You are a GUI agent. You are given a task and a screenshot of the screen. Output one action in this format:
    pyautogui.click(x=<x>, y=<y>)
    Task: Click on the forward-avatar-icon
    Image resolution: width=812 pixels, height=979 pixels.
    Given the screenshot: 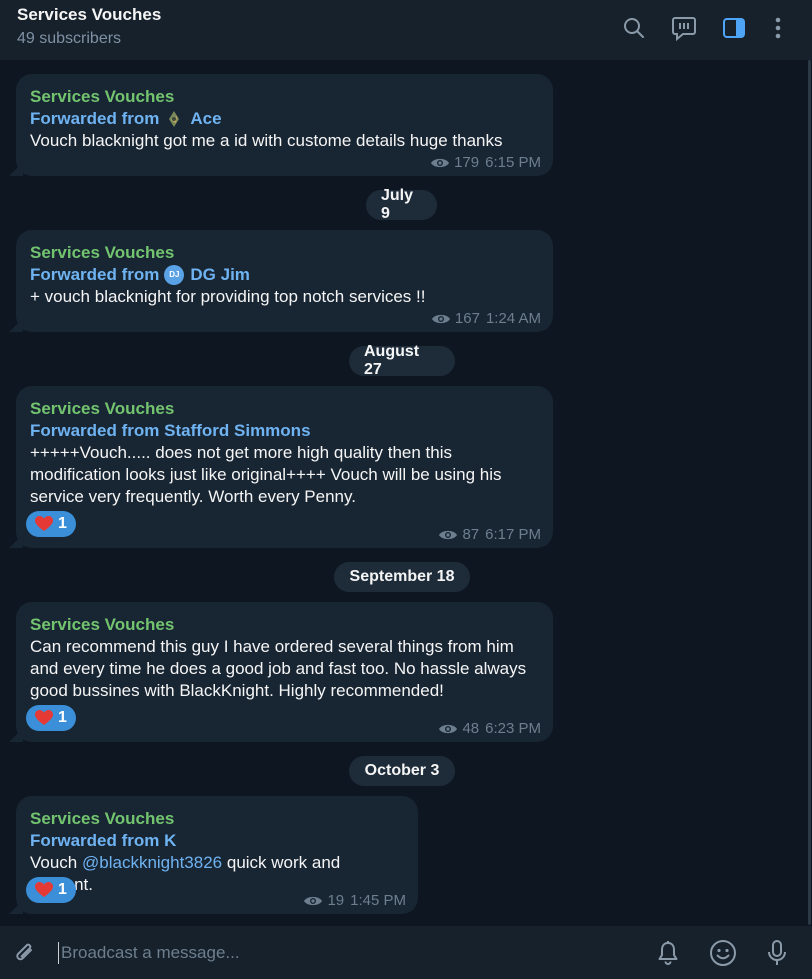 What is the action you would take?
    pyautogui.click(x=174, y=119)
    